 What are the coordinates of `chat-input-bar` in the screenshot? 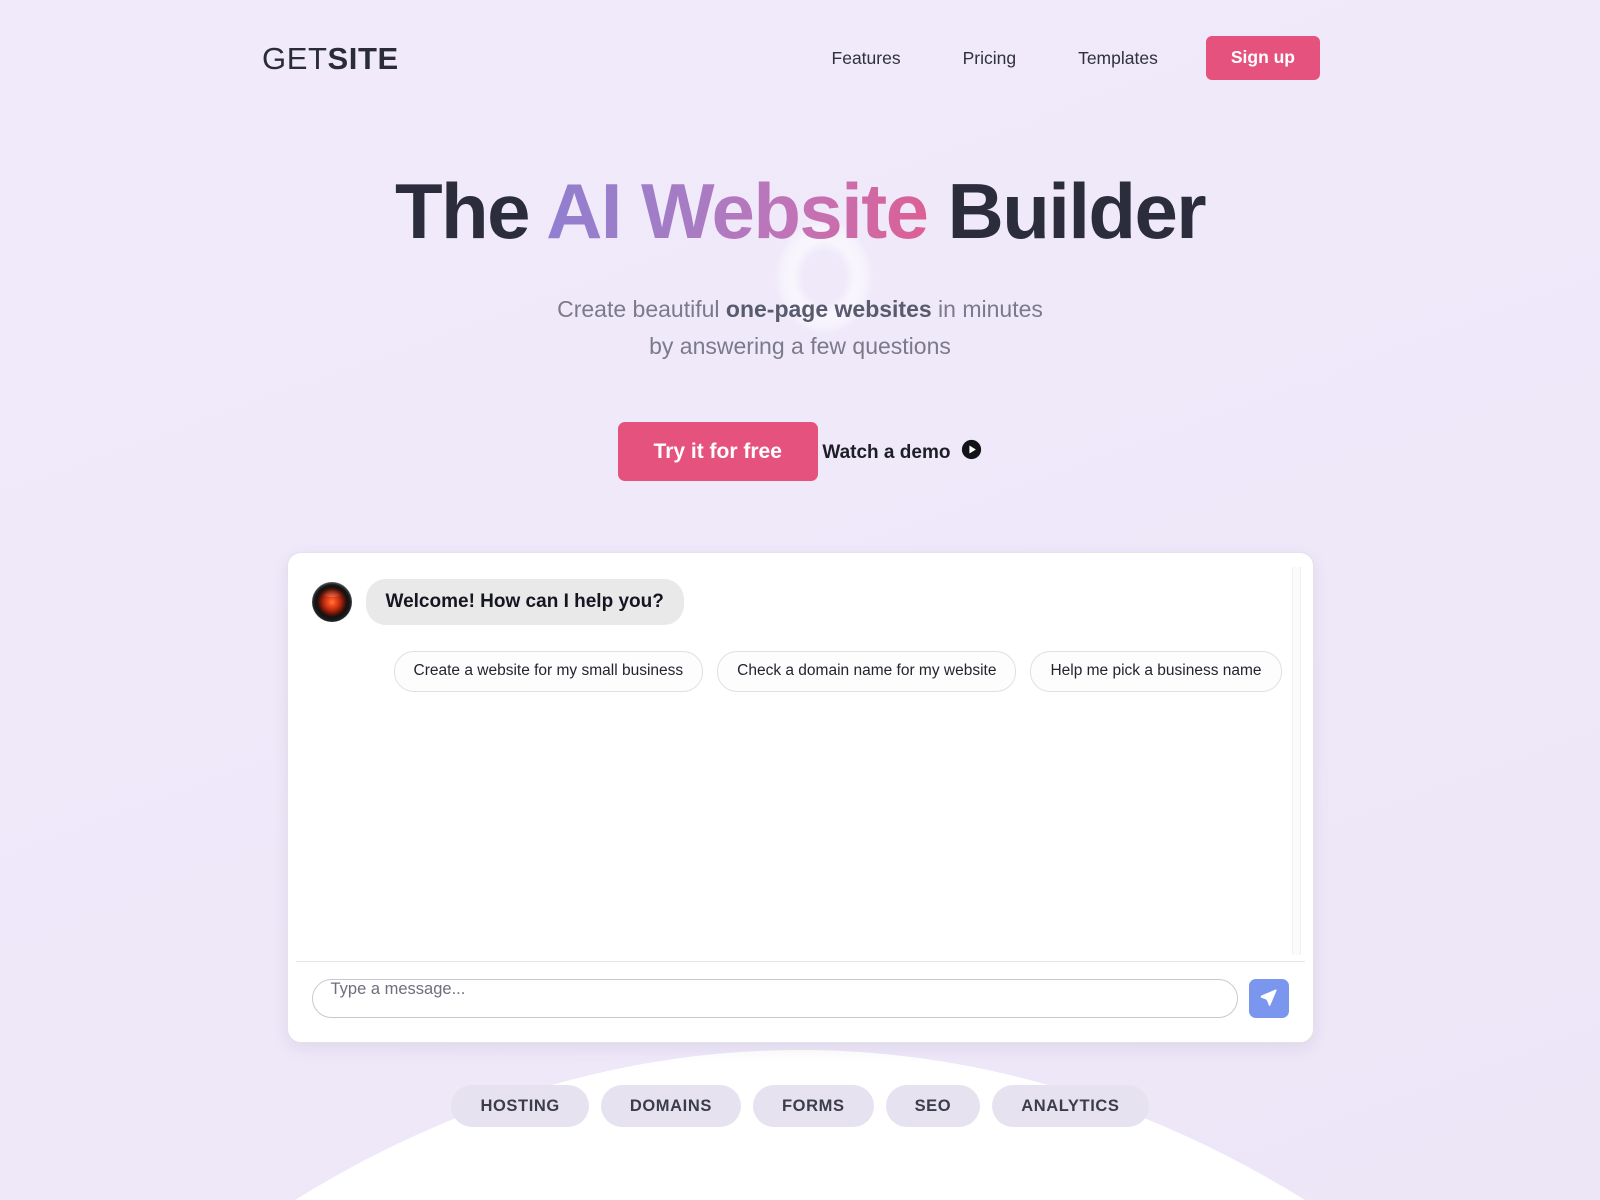 It's located at (800, 997).